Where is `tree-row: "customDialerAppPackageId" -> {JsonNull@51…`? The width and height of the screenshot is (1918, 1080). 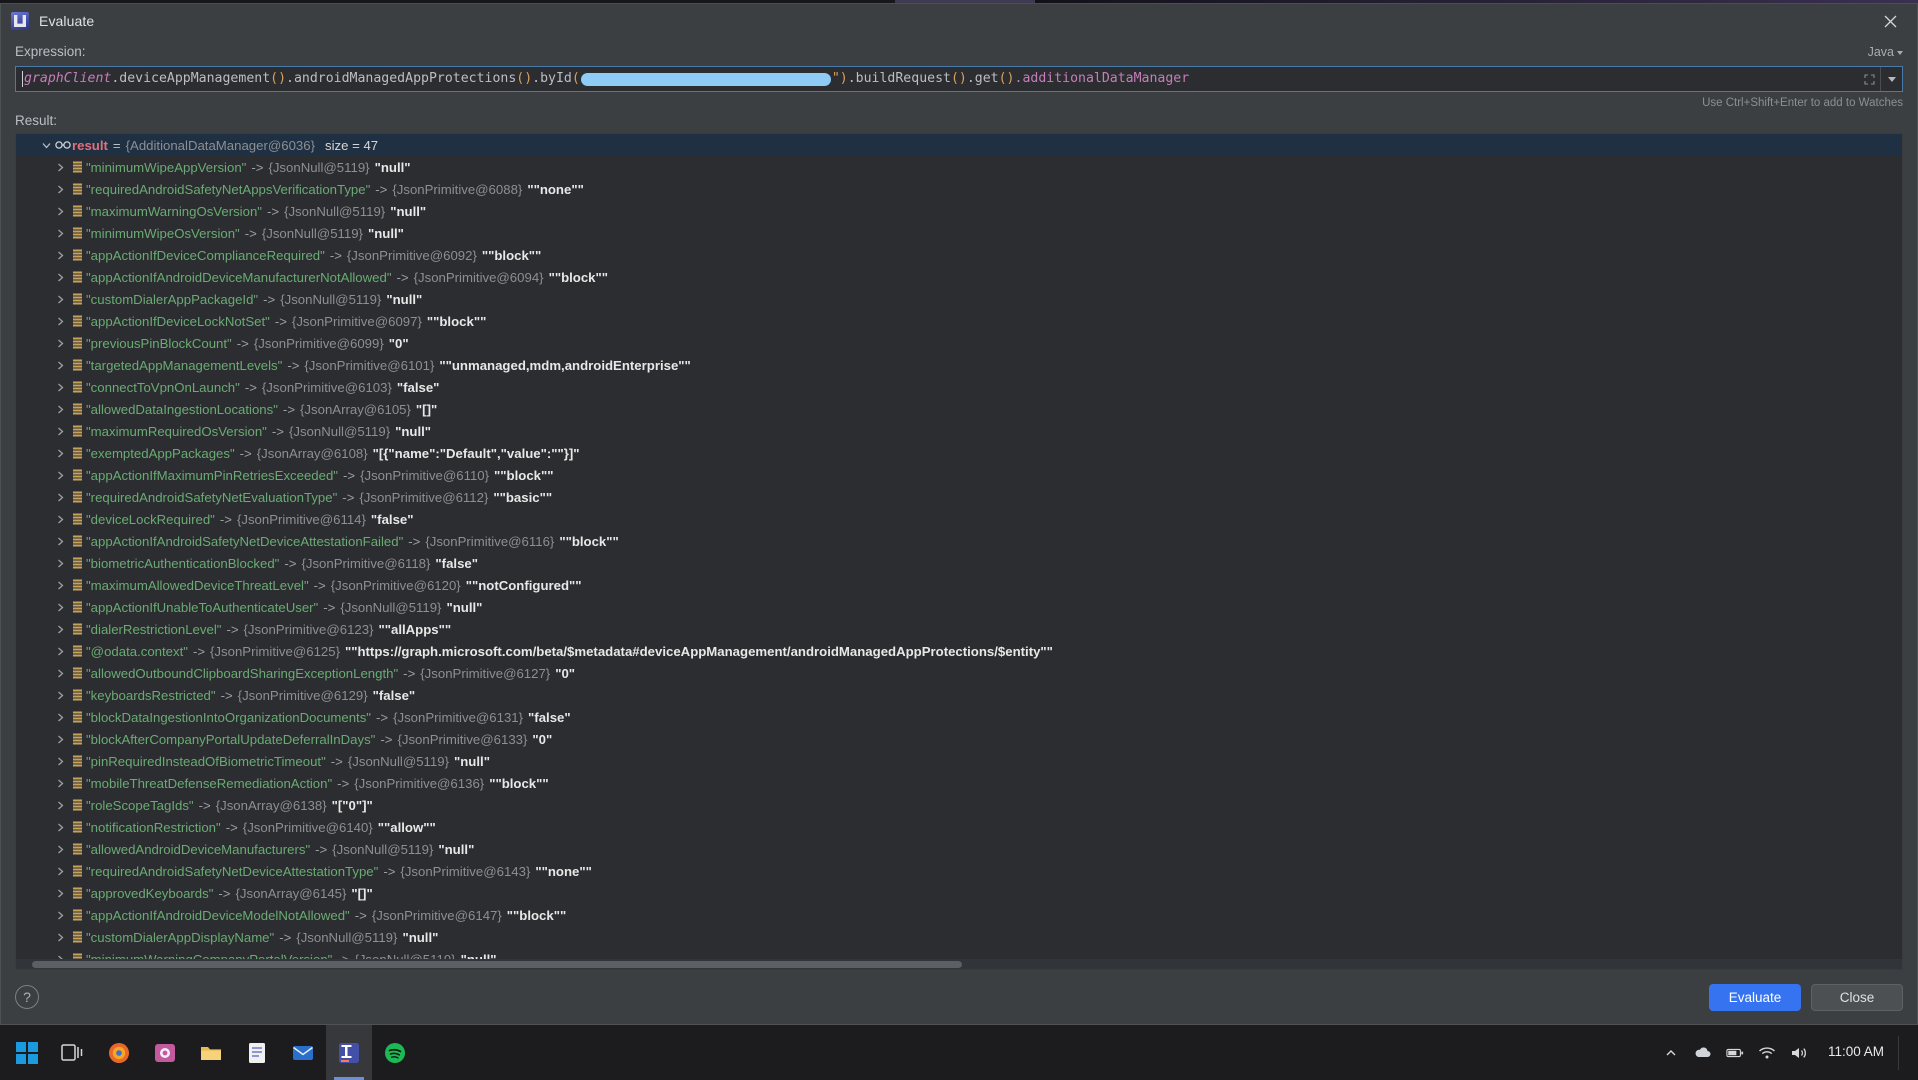
tree-row: "customDialerAppPackageId" -> {JsonNull@51… is located at coordinates (959, 299).